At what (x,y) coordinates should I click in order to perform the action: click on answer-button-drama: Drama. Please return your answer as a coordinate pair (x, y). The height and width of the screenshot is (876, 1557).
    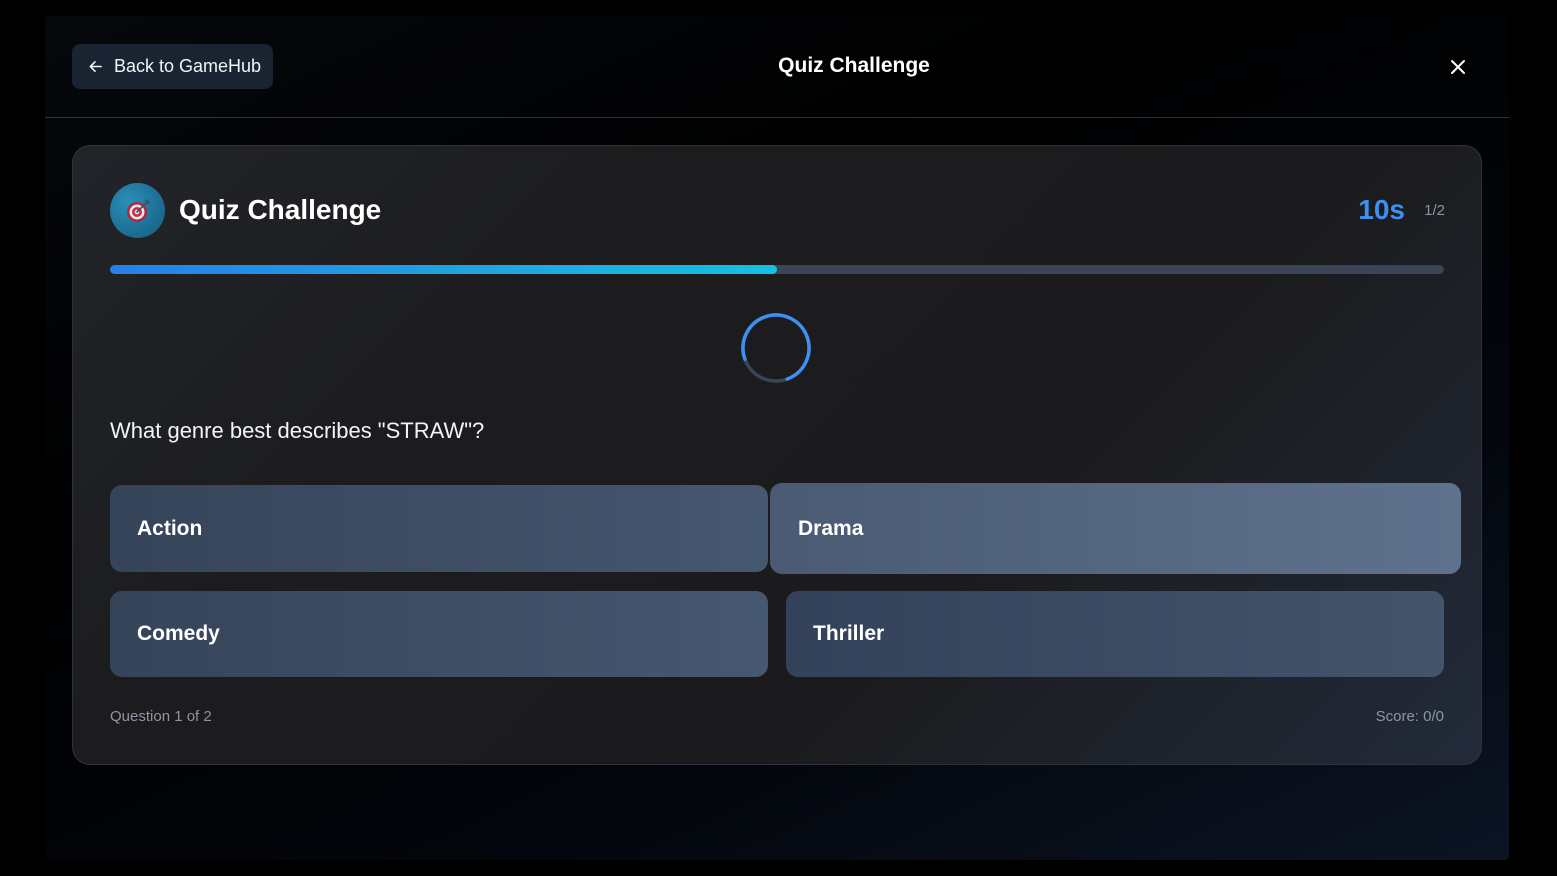
    Looking at the image, I should click on (1115, 528).